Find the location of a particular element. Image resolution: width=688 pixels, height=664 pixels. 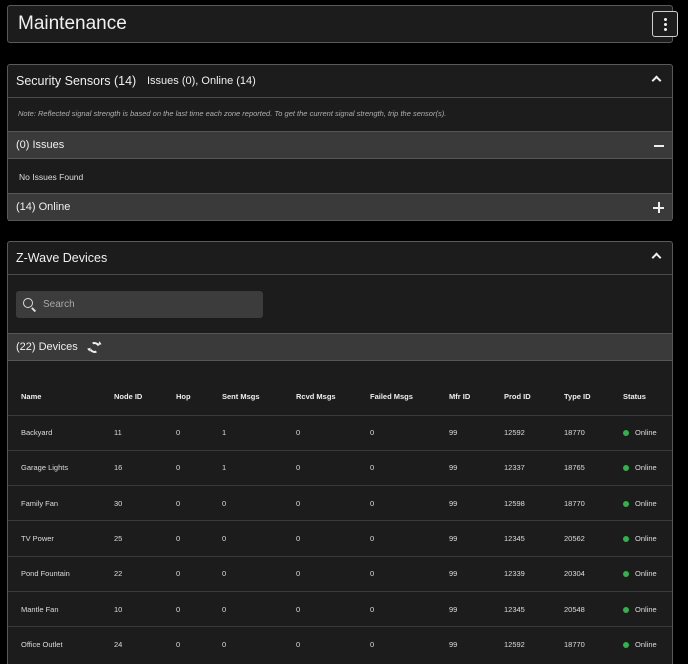

table-cell: Garage Lights is located at coordinates (61, 467).